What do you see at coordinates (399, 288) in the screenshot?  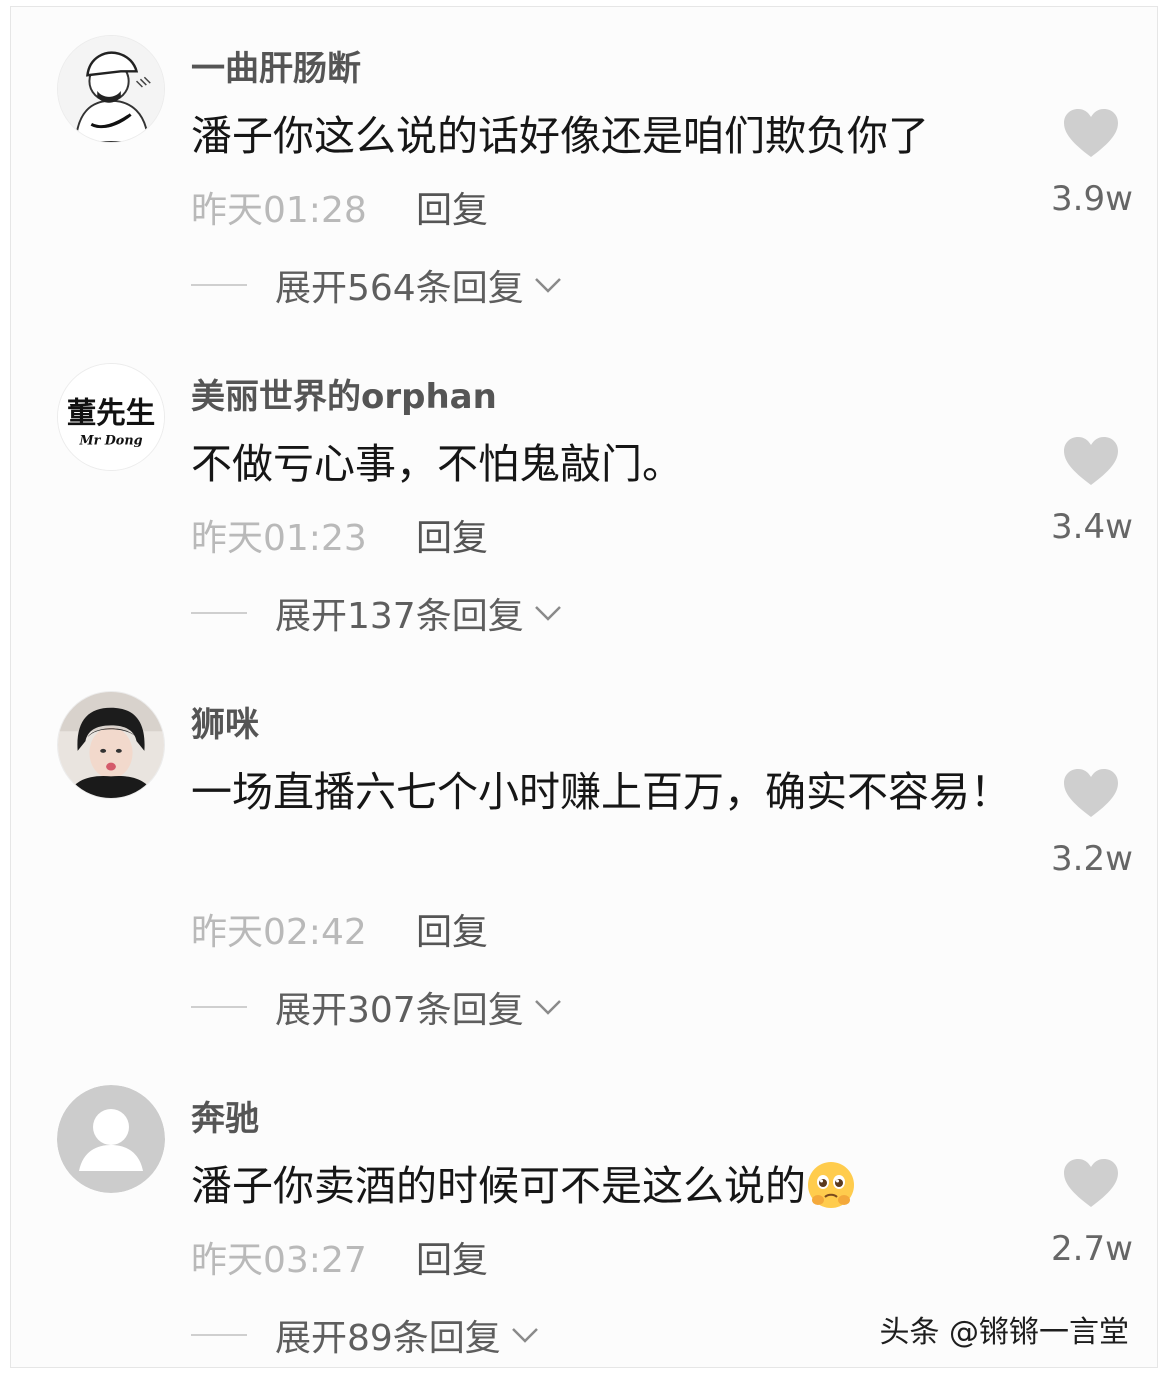 I see `expand-replies-label: 展开564条回复` at bounding box center [399, 288].